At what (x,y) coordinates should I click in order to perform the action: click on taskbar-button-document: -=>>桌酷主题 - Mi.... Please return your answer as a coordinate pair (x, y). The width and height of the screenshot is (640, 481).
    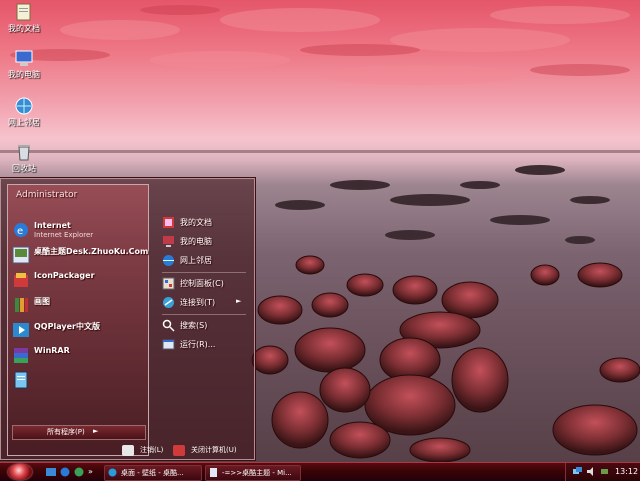
    Looking at the image, I should click on (253, 473).